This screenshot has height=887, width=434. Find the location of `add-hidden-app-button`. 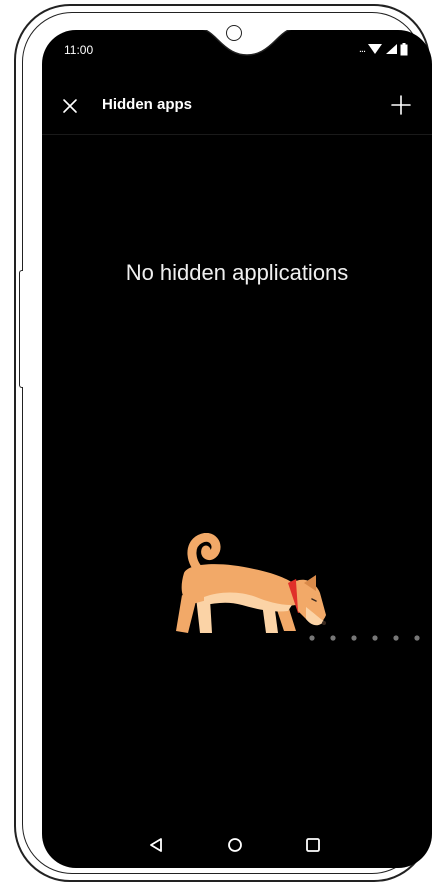

add-hidden-app-button is located at coordinates (401, 105).